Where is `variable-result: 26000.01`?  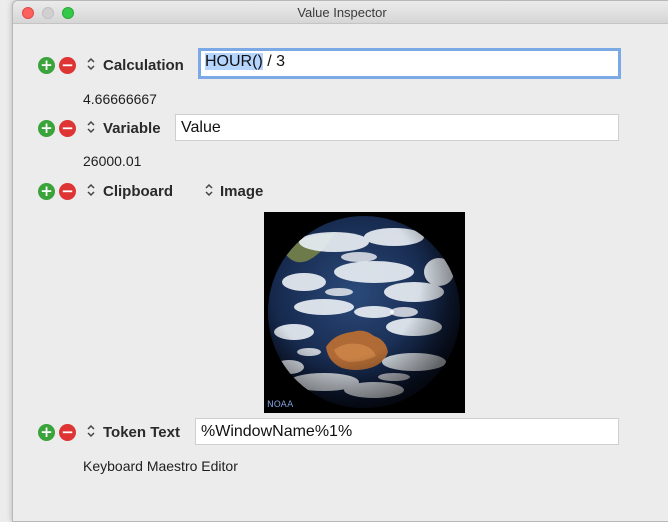 variable-result: 26000.01 is located at coordinates (112, 161).